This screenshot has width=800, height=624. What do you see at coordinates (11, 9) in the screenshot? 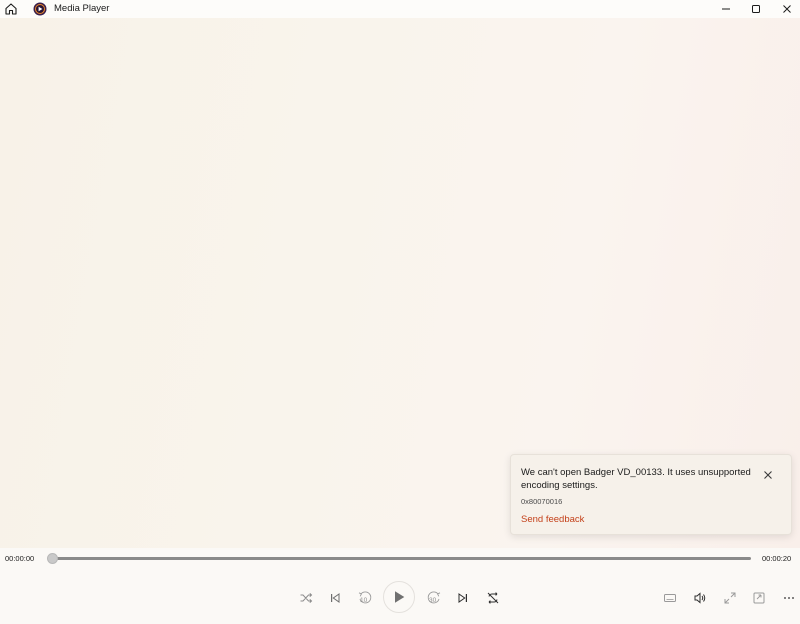
I see `home-icon` at bounding box center [11, 9].